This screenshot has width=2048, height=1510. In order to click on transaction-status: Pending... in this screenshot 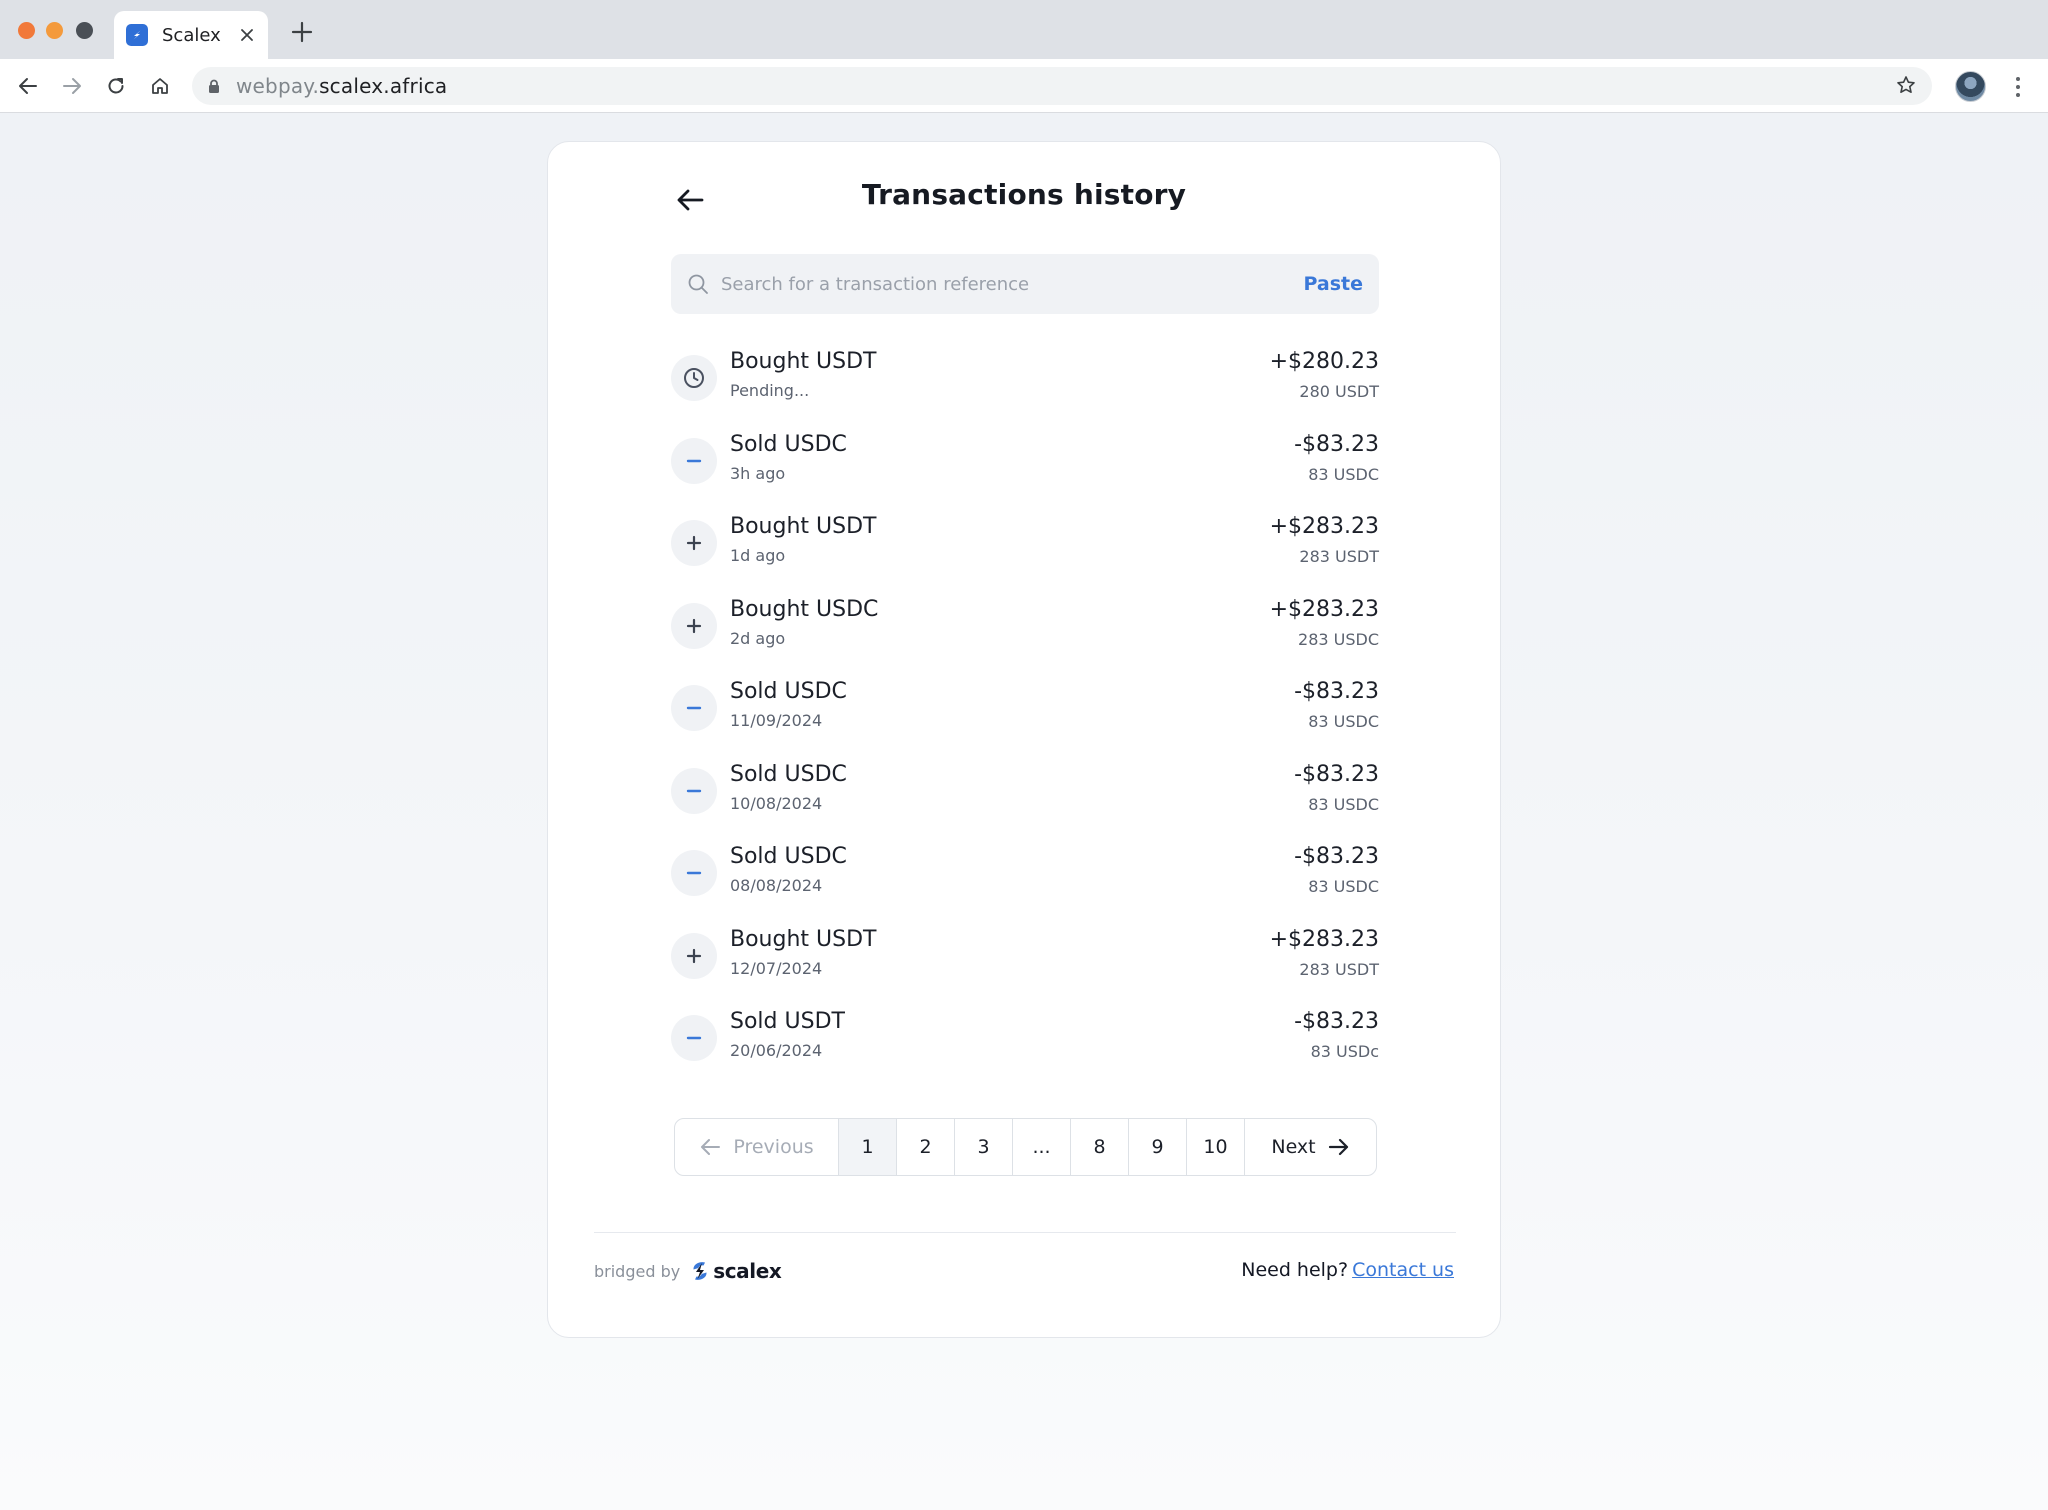, I will do `click(770, 390)`.